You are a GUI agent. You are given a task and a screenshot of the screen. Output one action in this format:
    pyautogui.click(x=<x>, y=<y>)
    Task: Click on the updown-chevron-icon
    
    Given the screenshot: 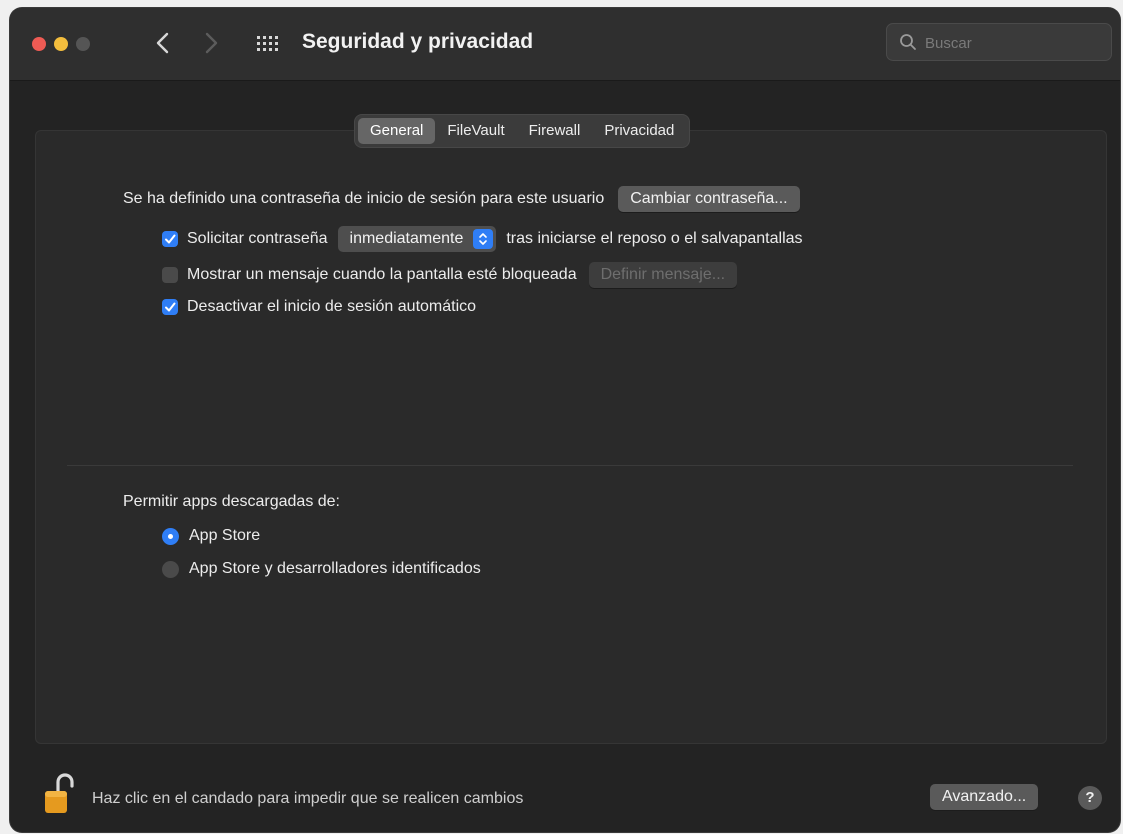 What is the action you would take?
    pyautogui.click(x=483, y=239)
    